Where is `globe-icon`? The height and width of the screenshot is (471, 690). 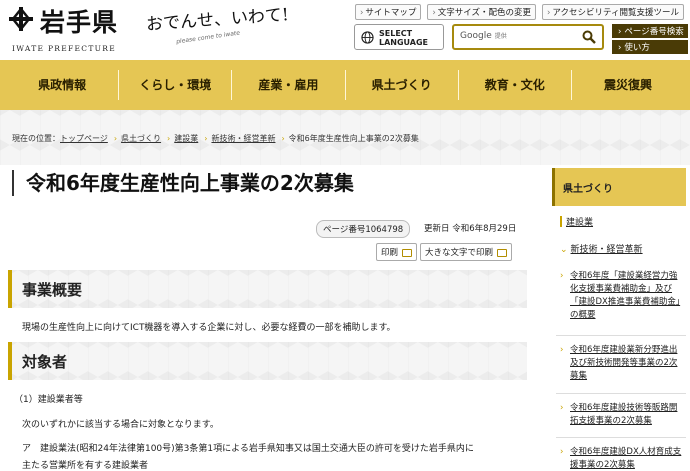 globe-icon is located at coordinates (367, 37).